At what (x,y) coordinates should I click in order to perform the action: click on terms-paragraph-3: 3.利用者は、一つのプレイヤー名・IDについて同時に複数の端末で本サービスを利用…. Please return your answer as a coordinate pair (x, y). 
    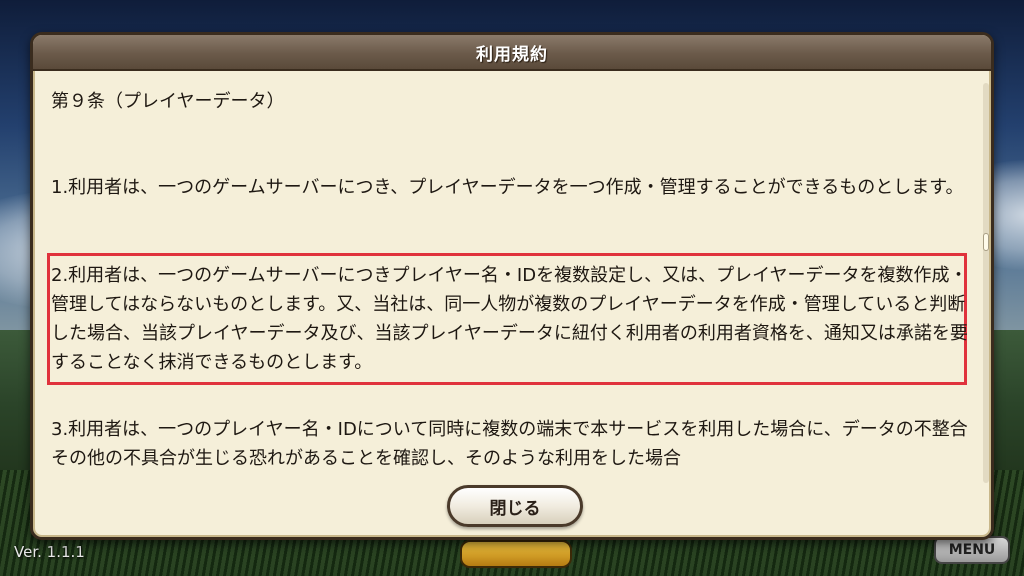
    Looking at the image, I should click on (509, 444).